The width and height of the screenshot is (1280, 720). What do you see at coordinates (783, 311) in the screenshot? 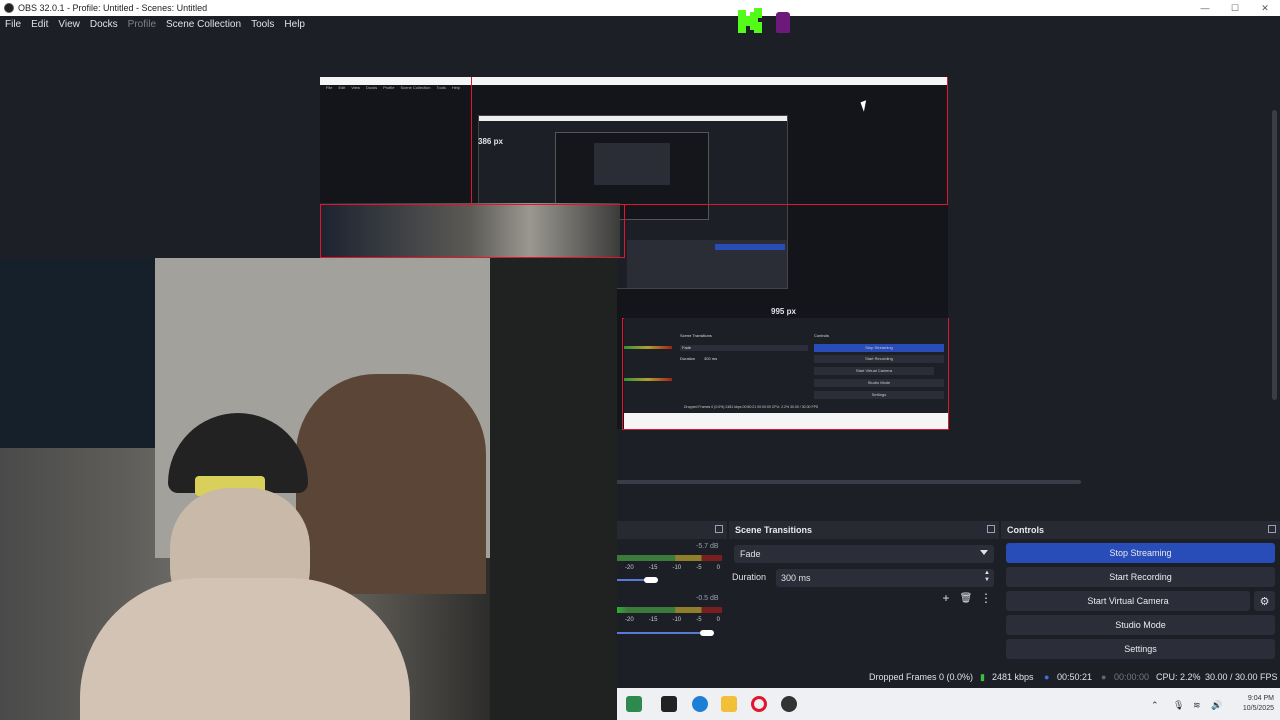
I see `size-label-995: 995 px` at bounding box center [783, 311].